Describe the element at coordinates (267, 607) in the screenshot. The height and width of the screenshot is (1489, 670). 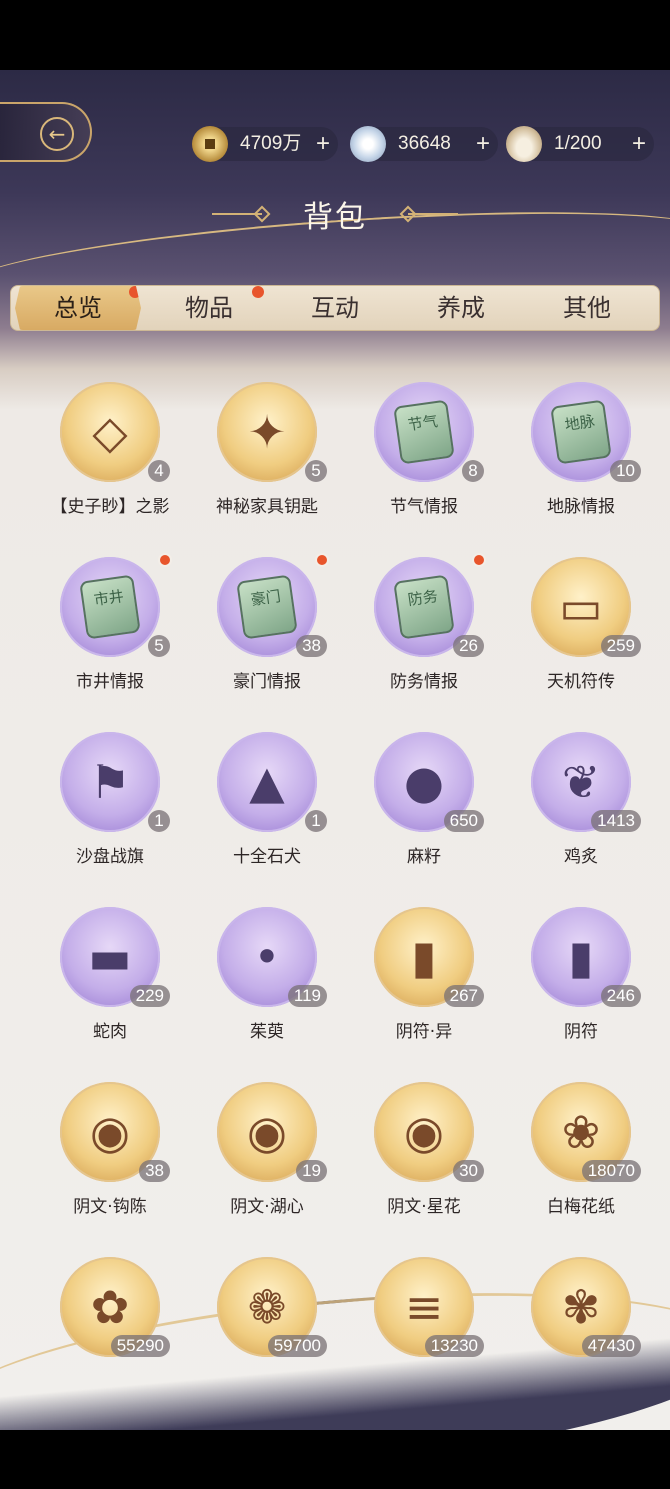
I see `jade-tablet-icon: 豪门` at that location.